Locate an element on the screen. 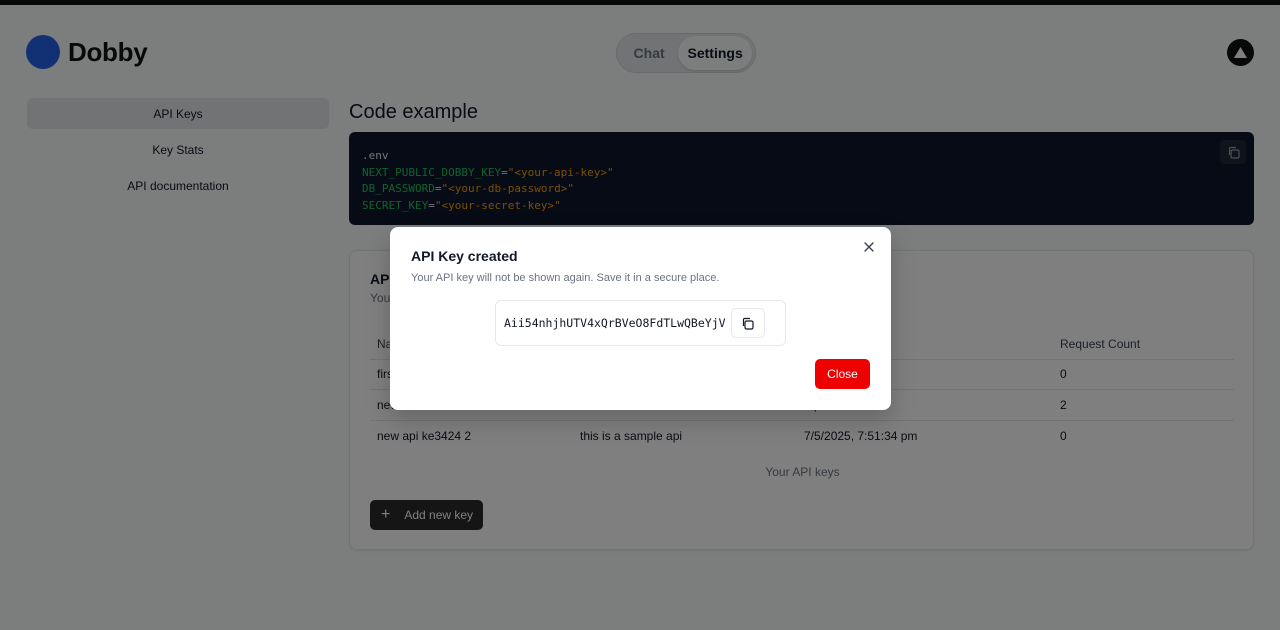 The image size is (1280, 630). close-button: Close is located at coordinates (842, 374).